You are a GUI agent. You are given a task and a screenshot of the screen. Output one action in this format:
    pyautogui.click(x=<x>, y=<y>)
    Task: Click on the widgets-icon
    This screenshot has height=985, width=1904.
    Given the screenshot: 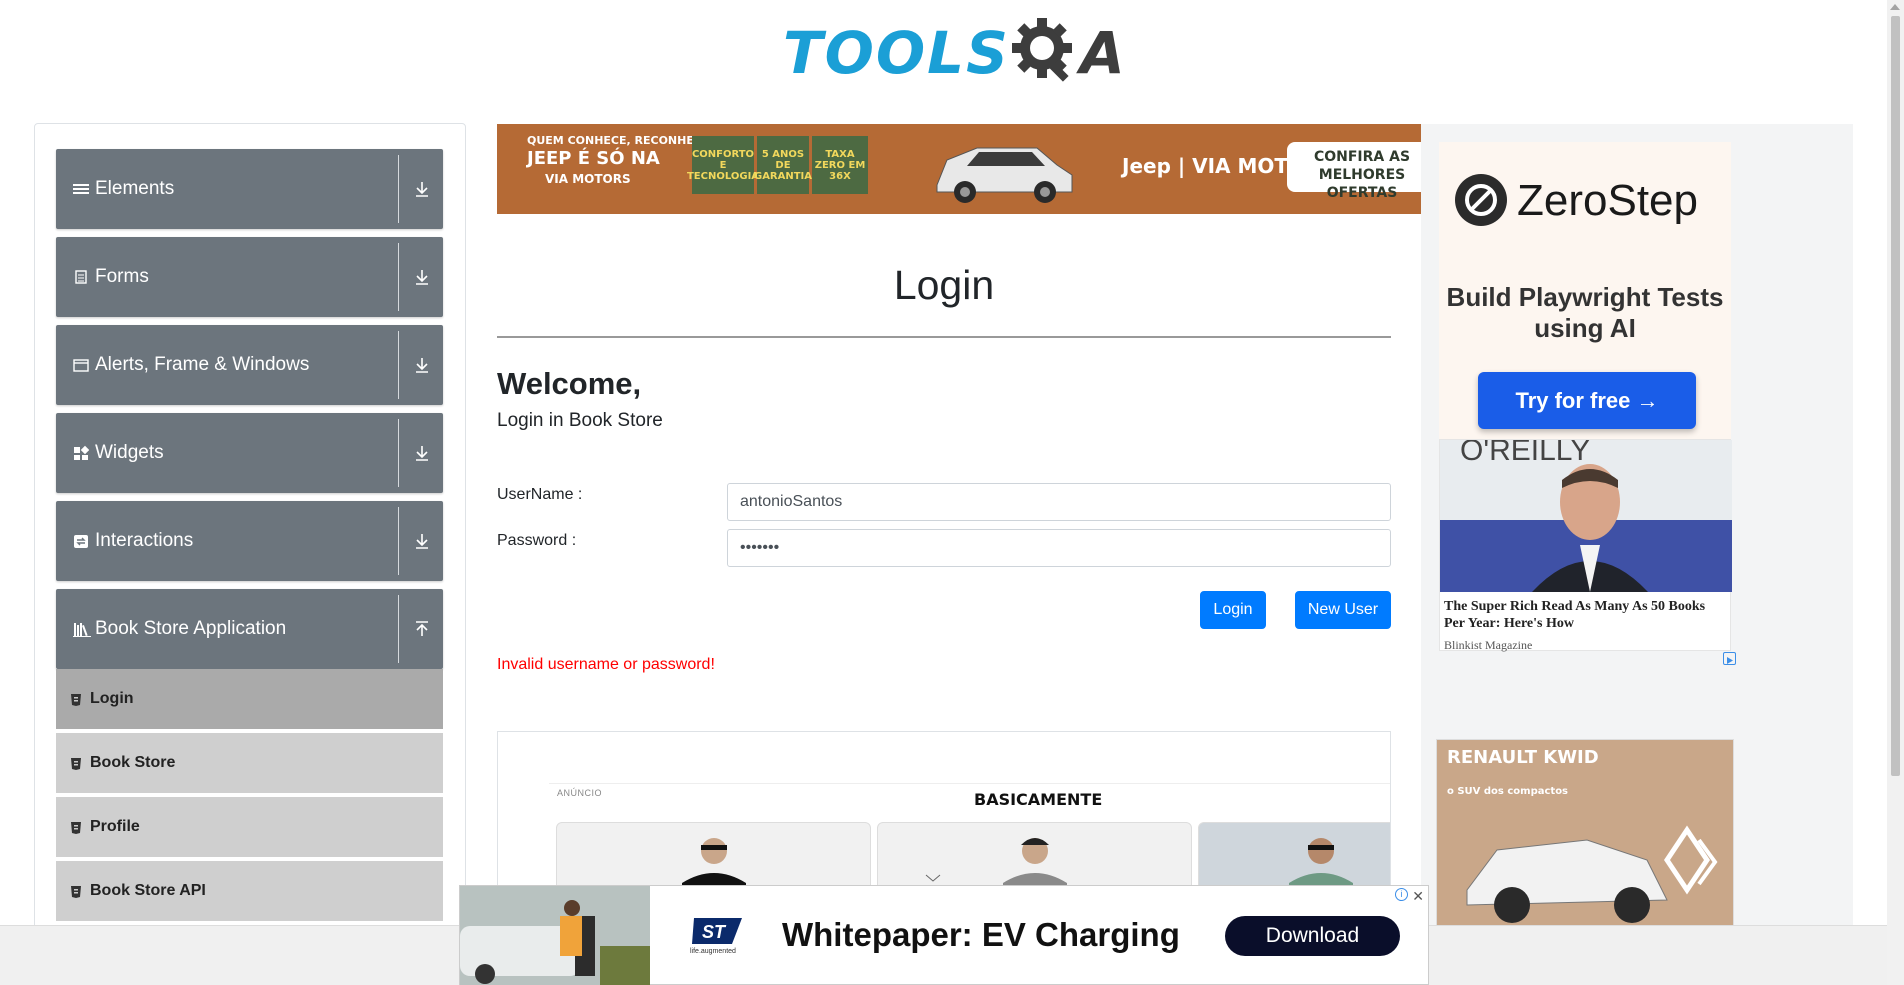 What is the action you would take?
    pyautogui.click(x=81, y=453)
    